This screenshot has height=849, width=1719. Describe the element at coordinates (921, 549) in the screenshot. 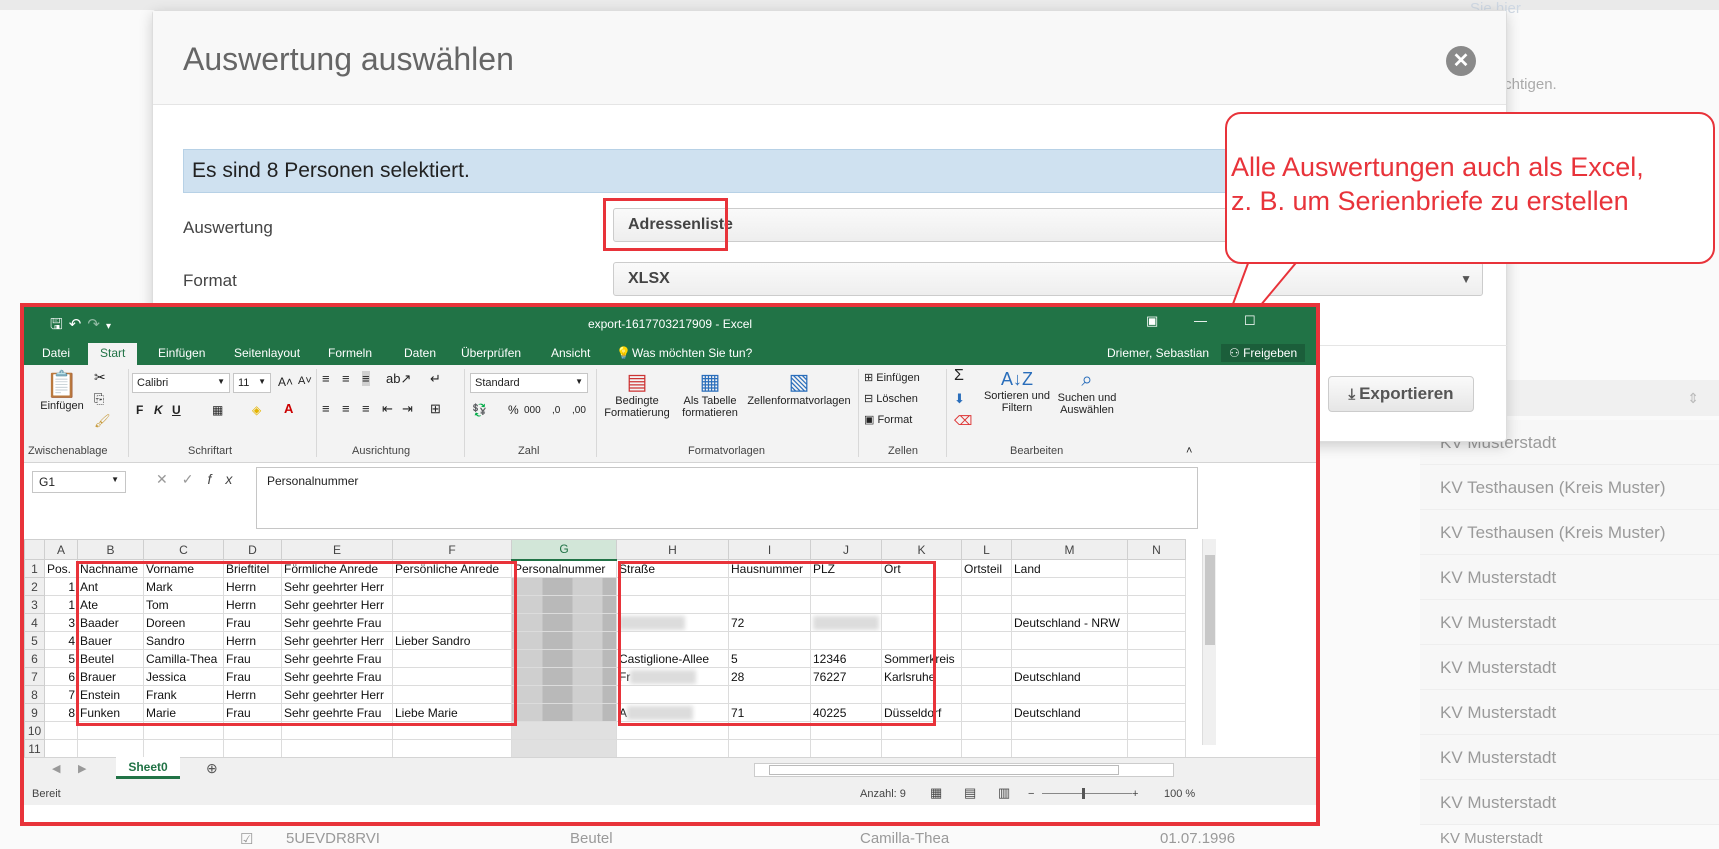

I see `column-header: K` at that location.